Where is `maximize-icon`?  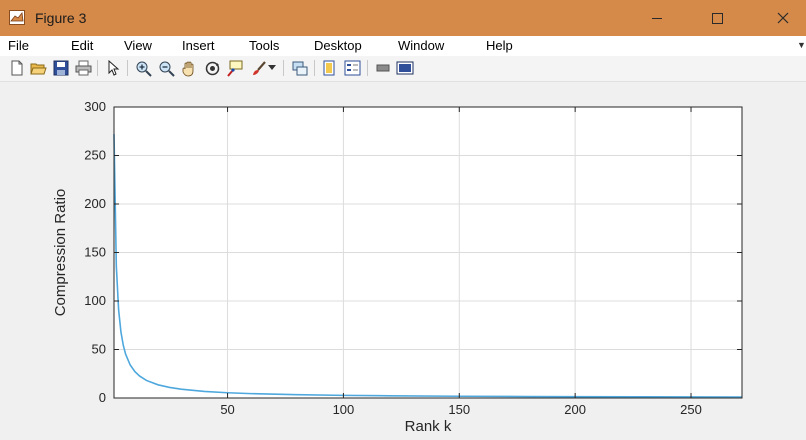 maximize-icon is located at coordinates (717, 18).